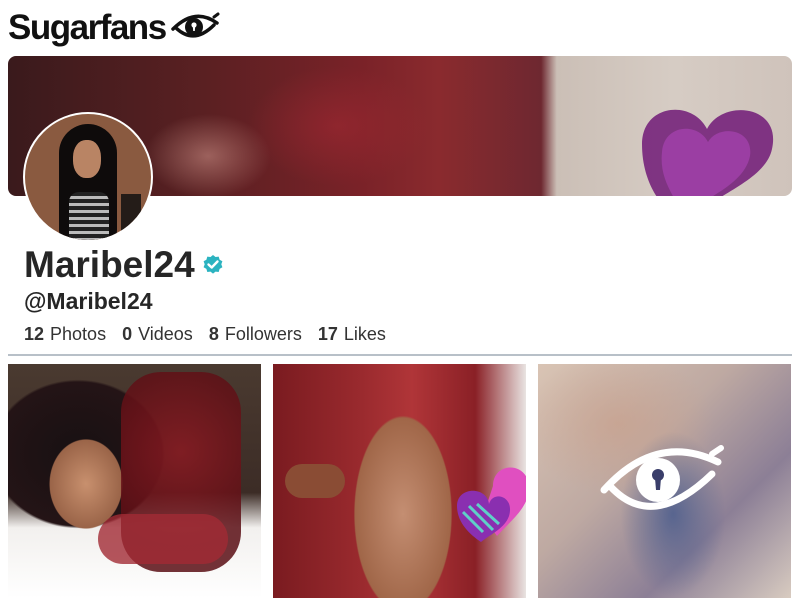  I want to click on display-name-text: Maribel24, so click(109, 264).